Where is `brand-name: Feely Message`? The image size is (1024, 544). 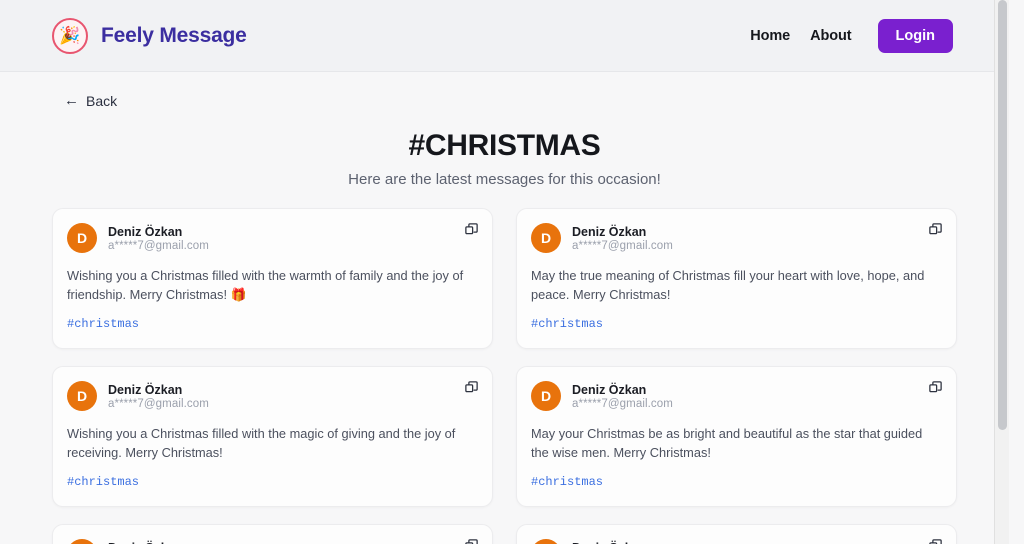
brand-name: Feely Message is located at coordinates (174, 35).